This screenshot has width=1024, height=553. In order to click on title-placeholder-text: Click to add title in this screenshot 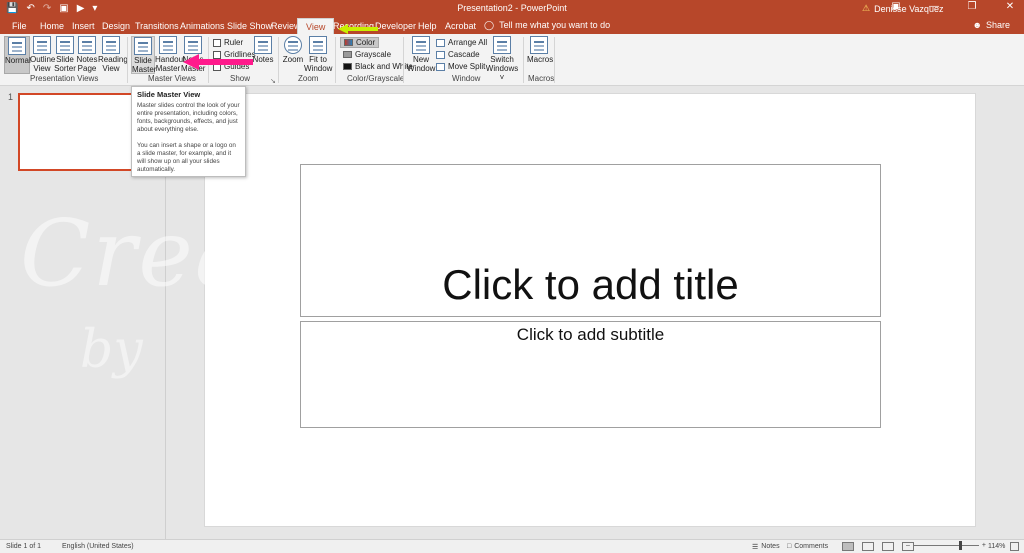, I will do `click(590, 285)`.